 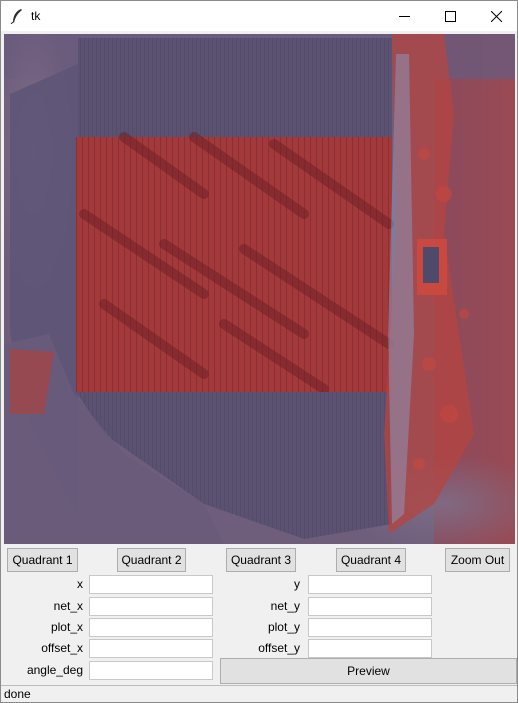 What do you see at coordinates (151, 627) in the screenshot?
I see `plot-x-input` at bounding box center [151, 627].